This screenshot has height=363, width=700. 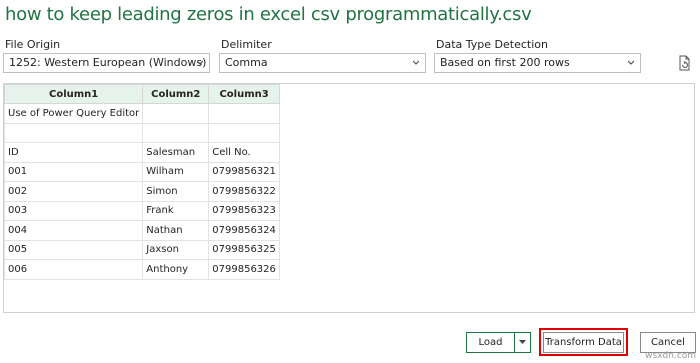 What do you see at coordinates (74, 191) in the screenshot?
I see `table-cell: 002` at bounding box center [74, 191].